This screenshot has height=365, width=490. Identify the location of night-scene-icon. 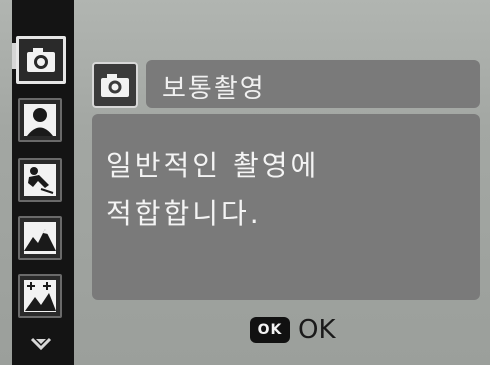
(40, 296).